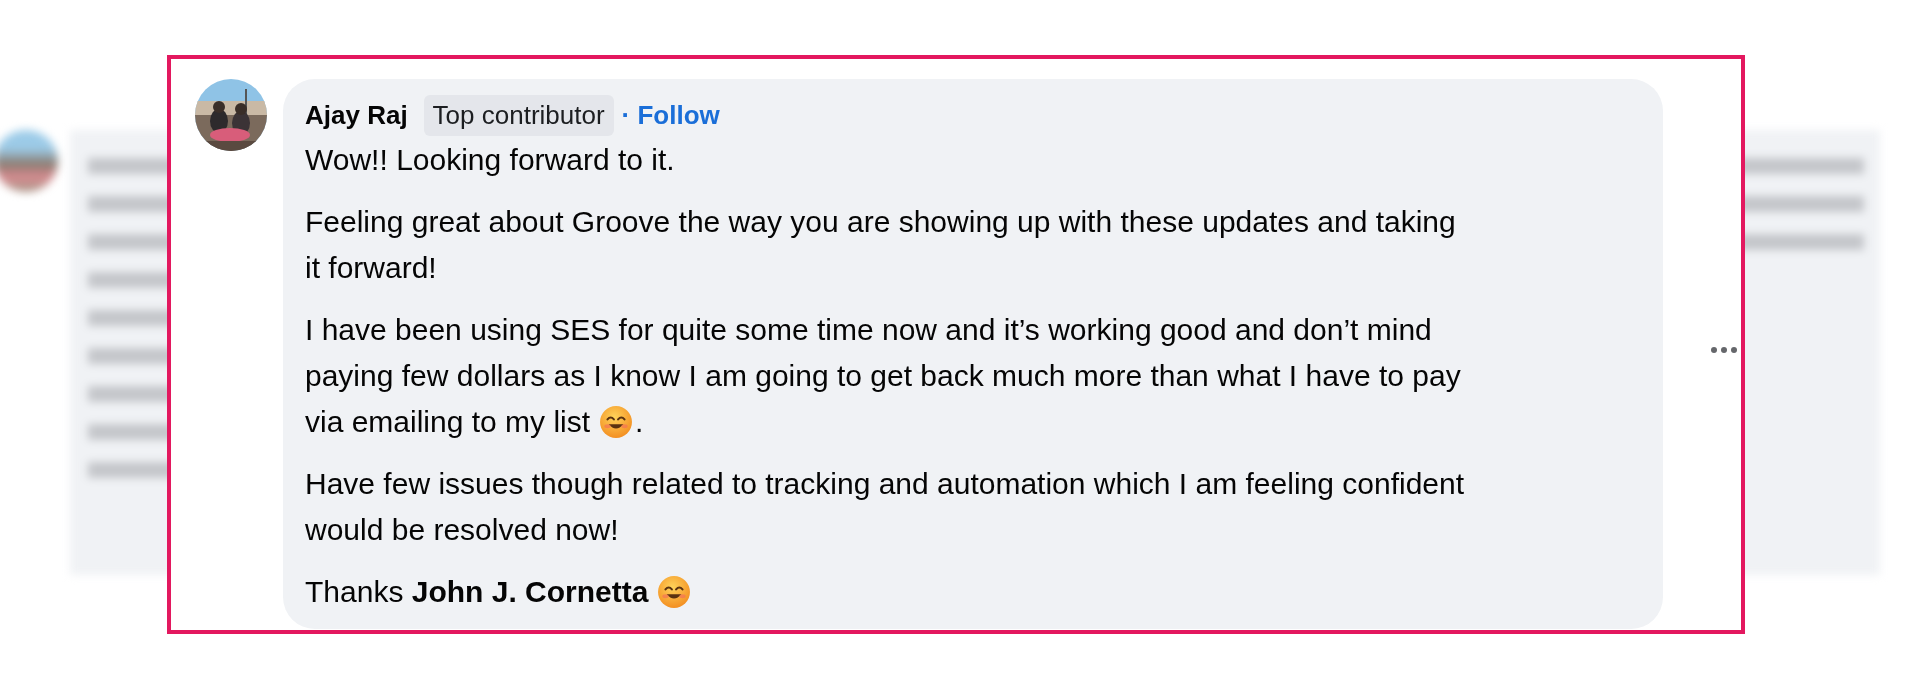 This screenshot has width=1912, height=688. What do you see at coordinates (670, 115) in the screenshot?
I see `follow-link: · Follow` at bounding box center [670, 115].